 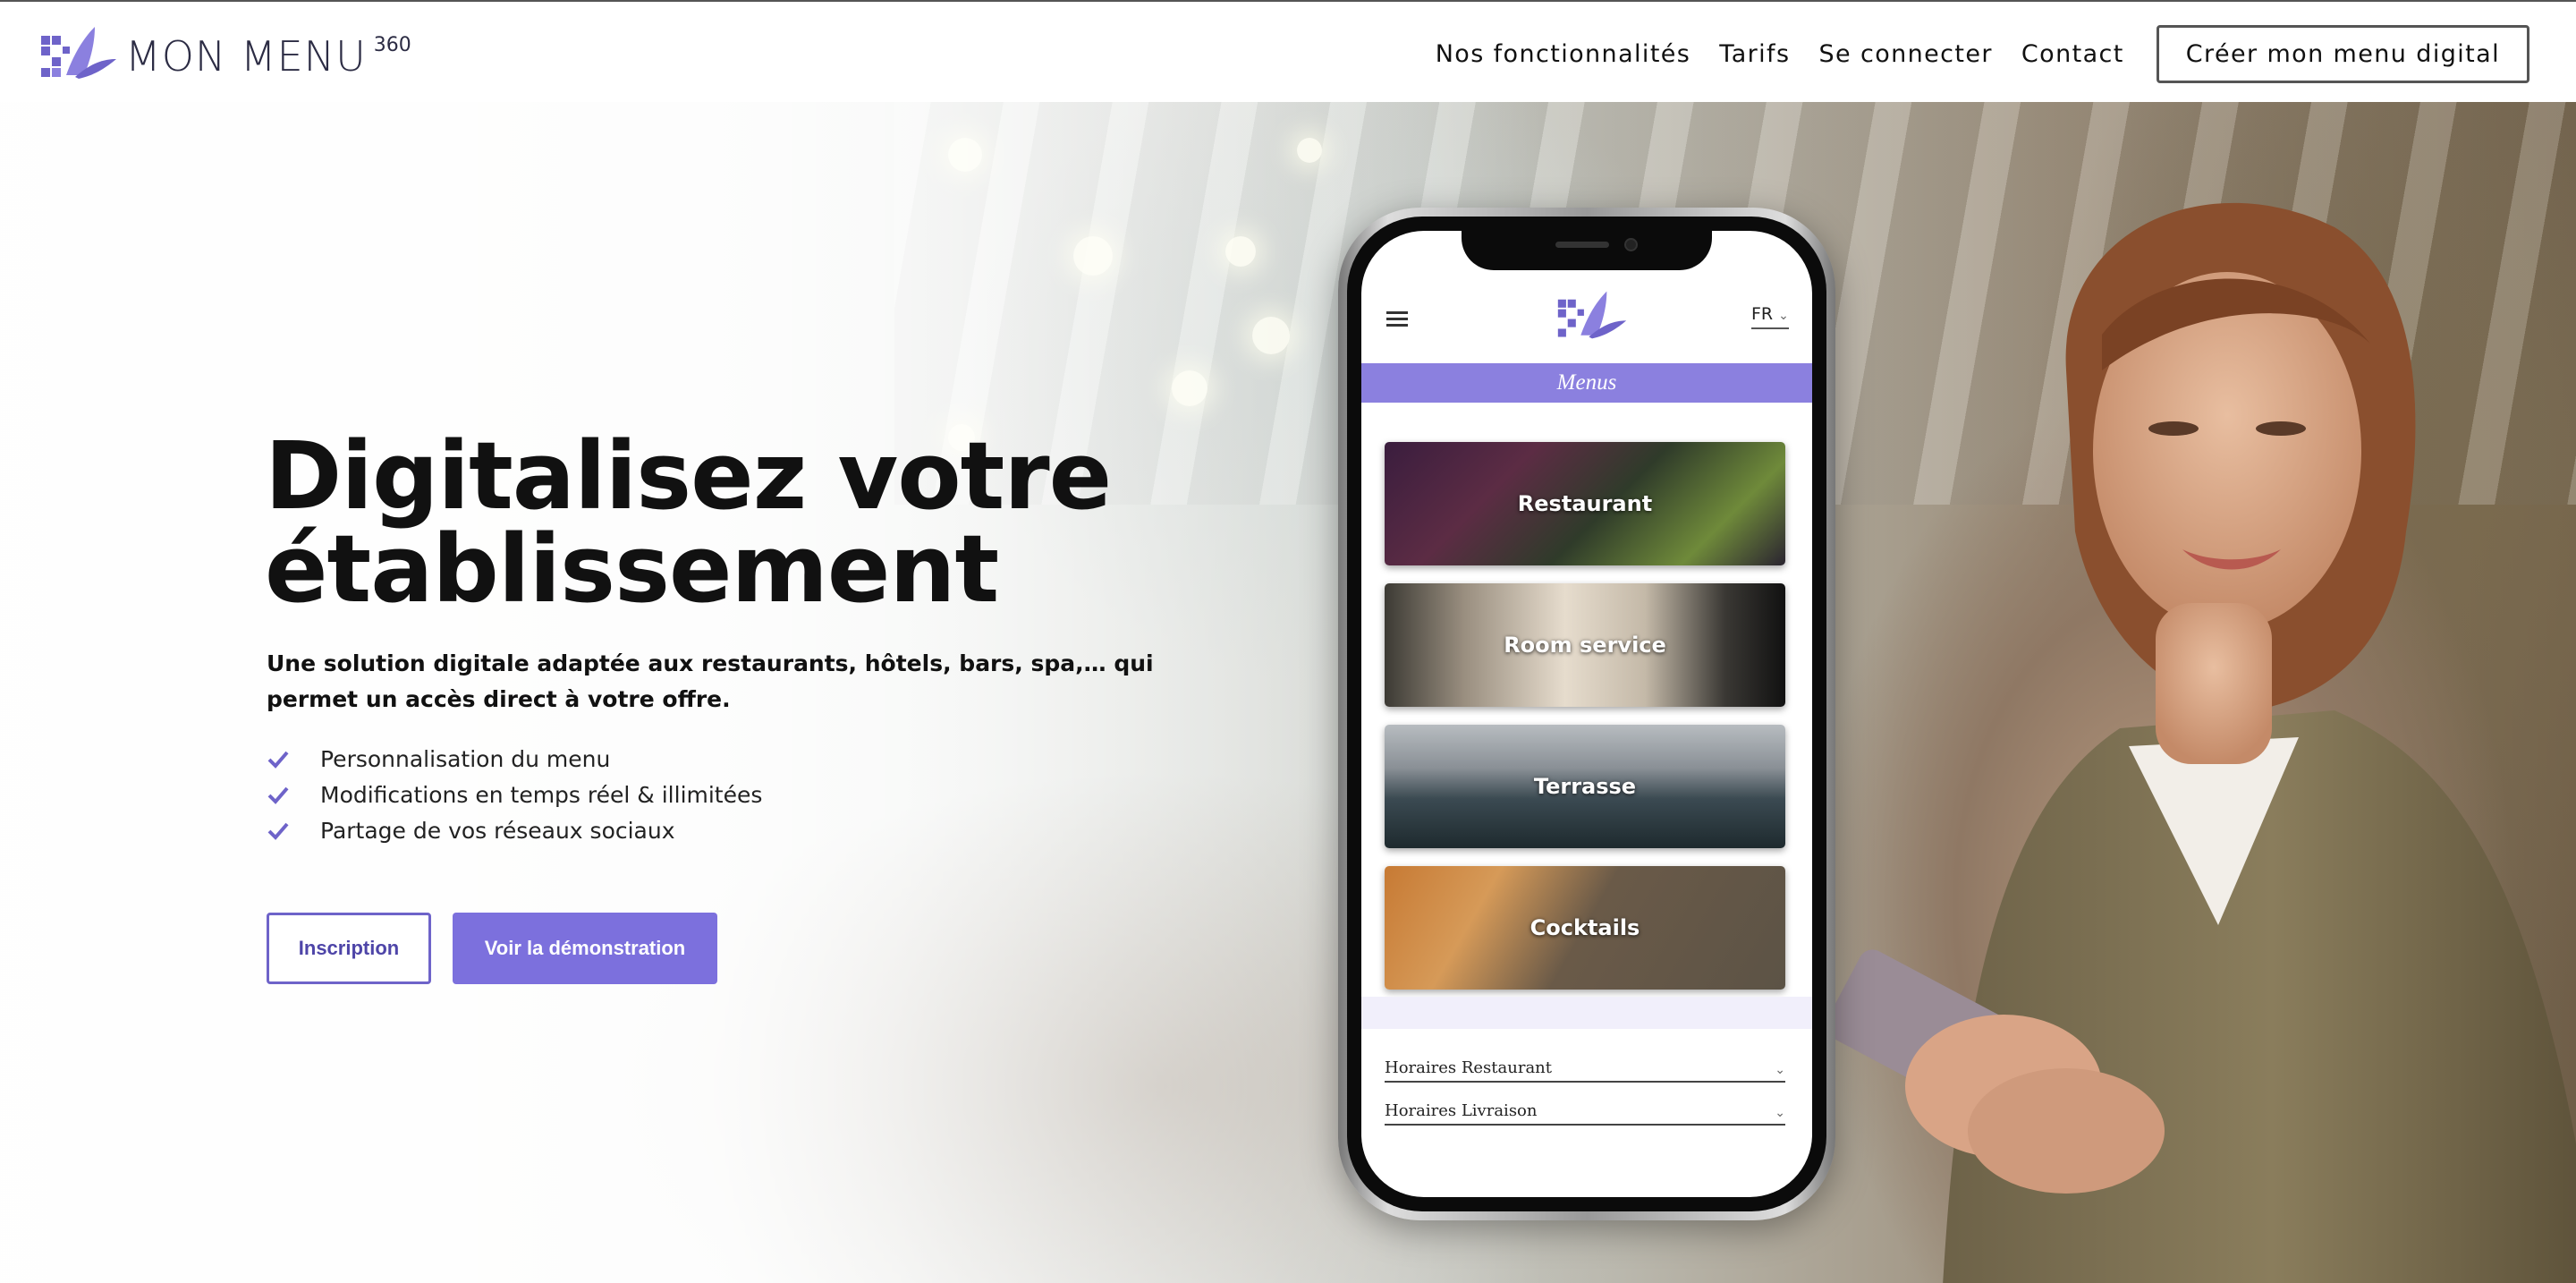 What do you see at coordinates (1563, 54) in the screenshot?
I see `nav-link-features: Nos fonctionnalités` at bounding box center [1563, 54].